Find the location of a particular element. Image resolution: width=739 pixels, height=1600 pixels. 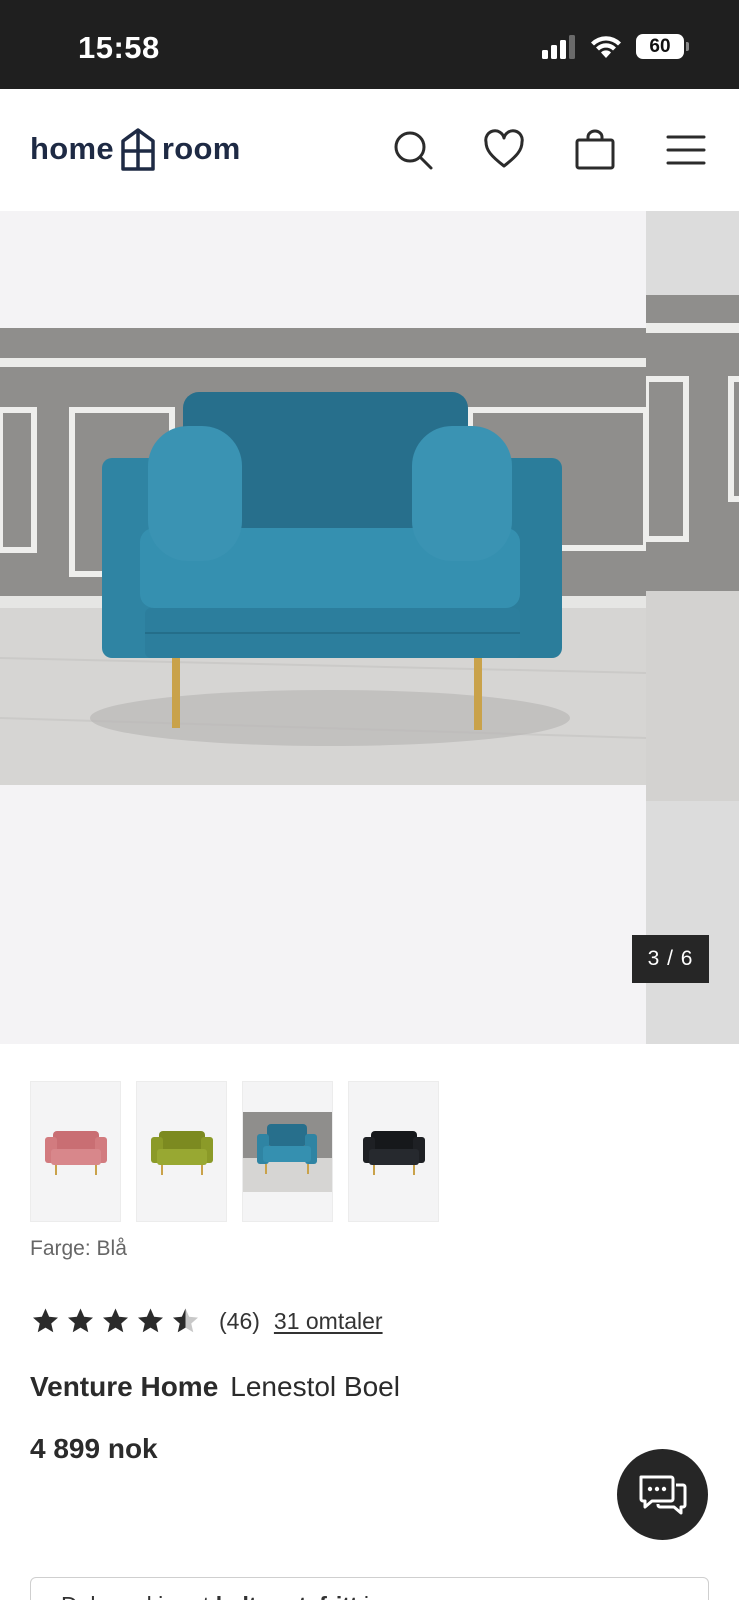

product-brand: Venture Home is located at coordinates (124, 1386).